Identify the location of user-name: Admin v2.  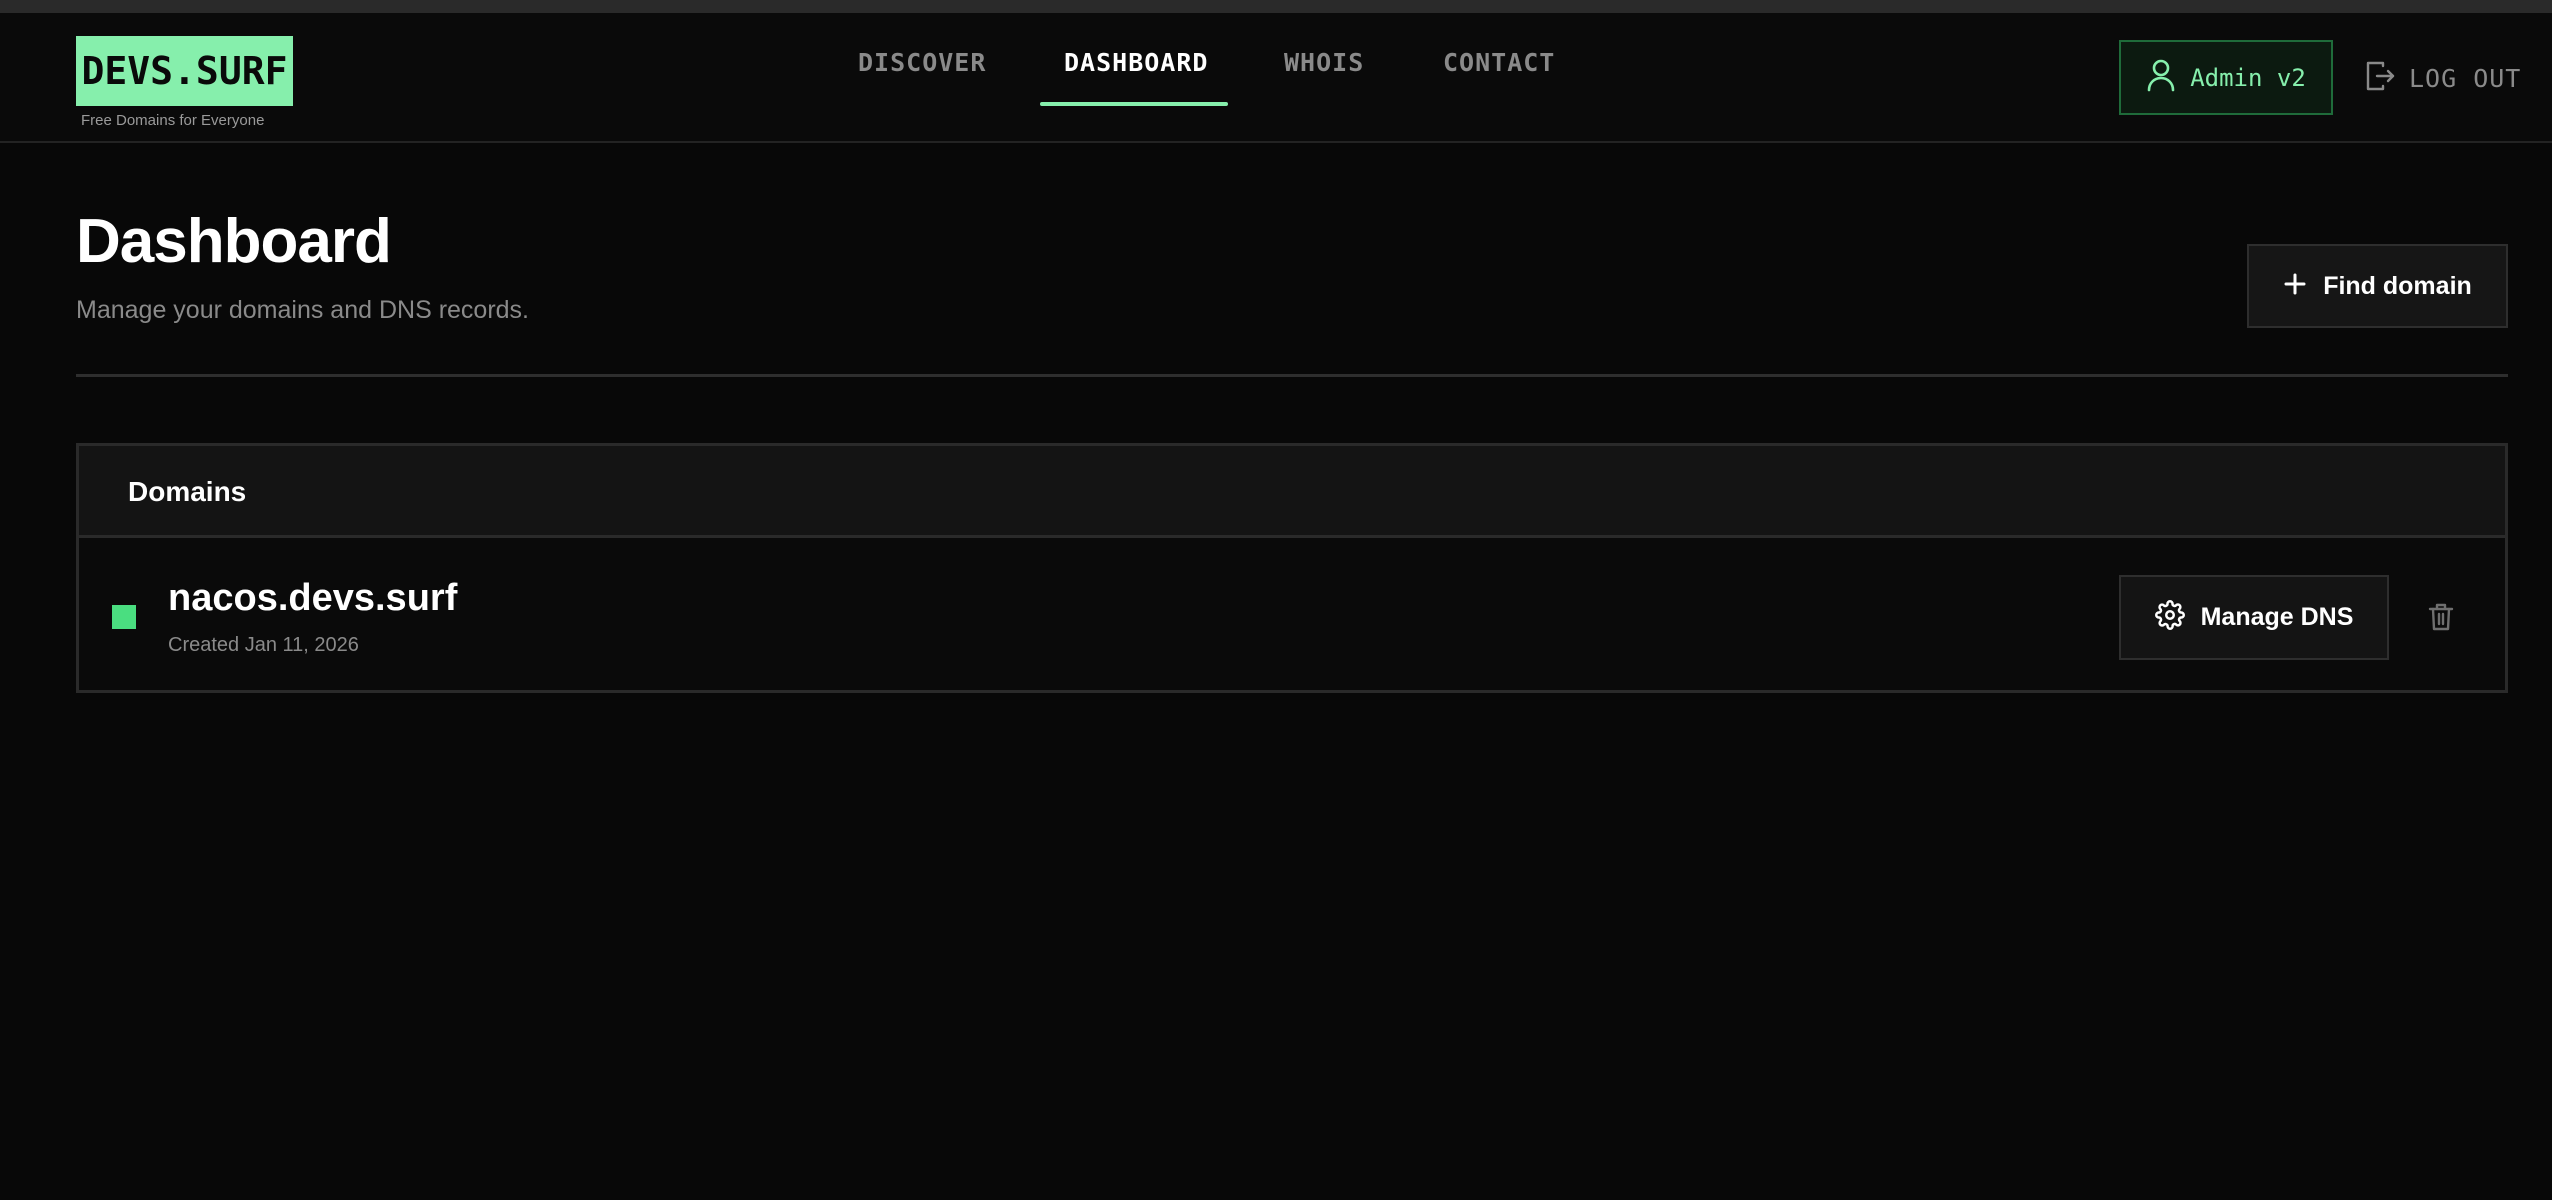
(2248, 77).